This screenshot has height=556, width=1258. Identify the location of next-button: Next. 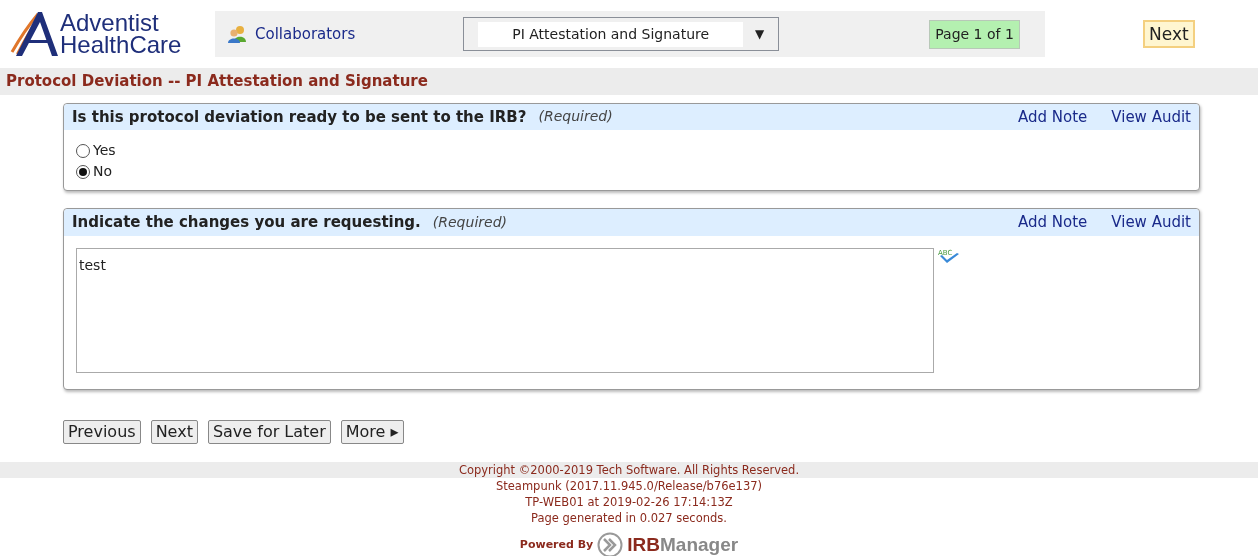
(1169, 34).